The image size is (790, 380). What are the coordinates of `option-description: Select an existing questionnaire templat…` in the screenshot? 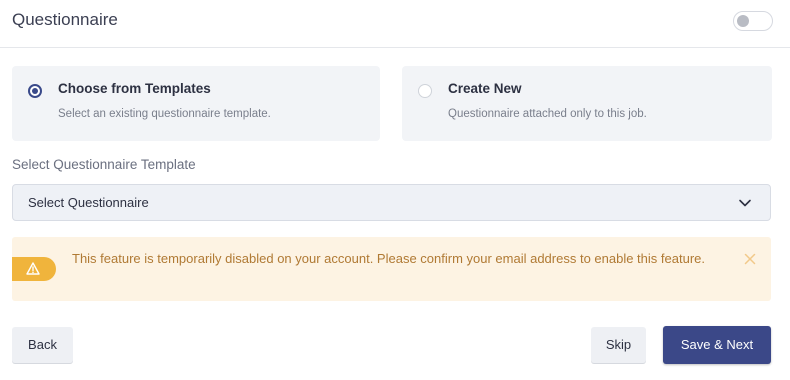 It's located at (164, 114).